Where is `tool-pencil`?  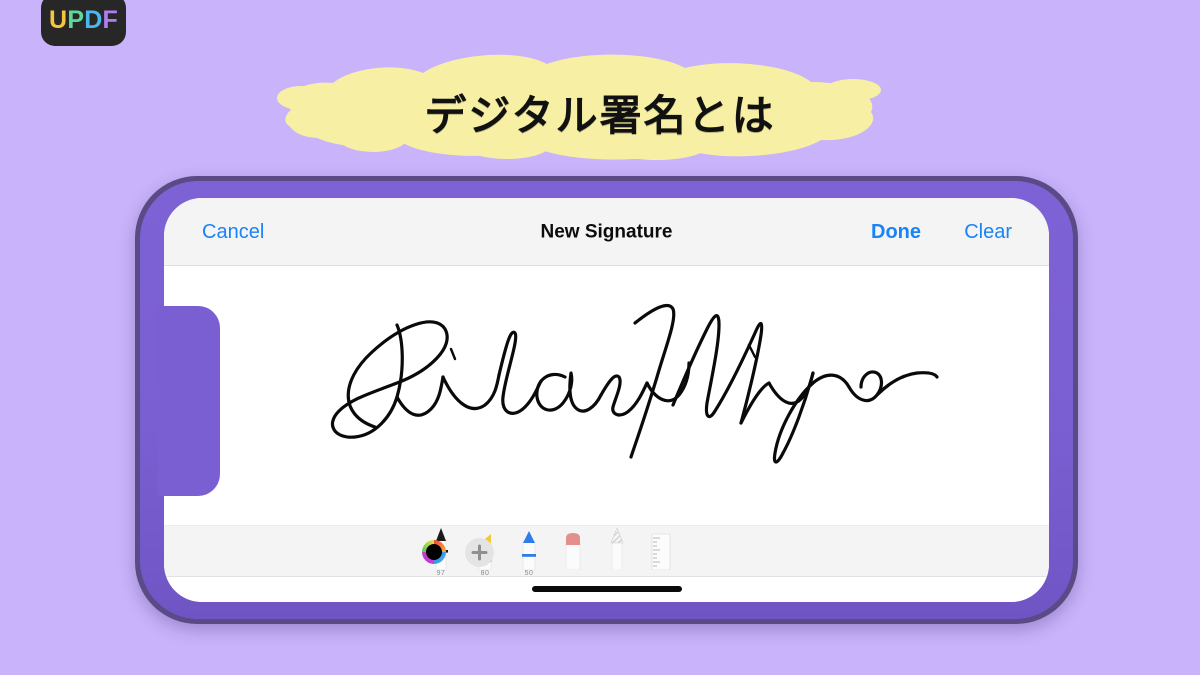
tool-pencil is located at coordinates (617, 552).